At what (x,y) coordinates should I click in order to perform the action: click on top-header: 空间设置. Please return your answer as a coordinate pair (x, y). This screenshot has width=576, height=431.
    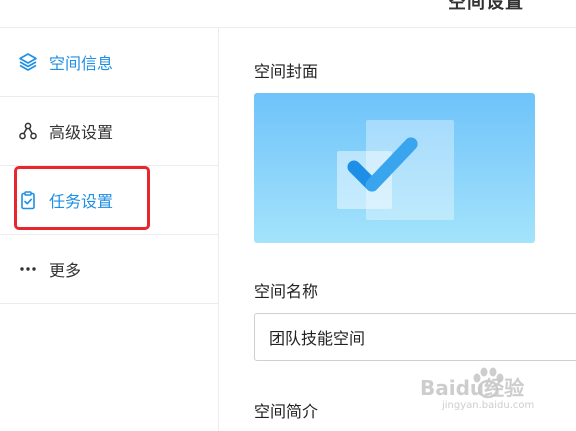
    Looking at the image, I should click on (288, 14).